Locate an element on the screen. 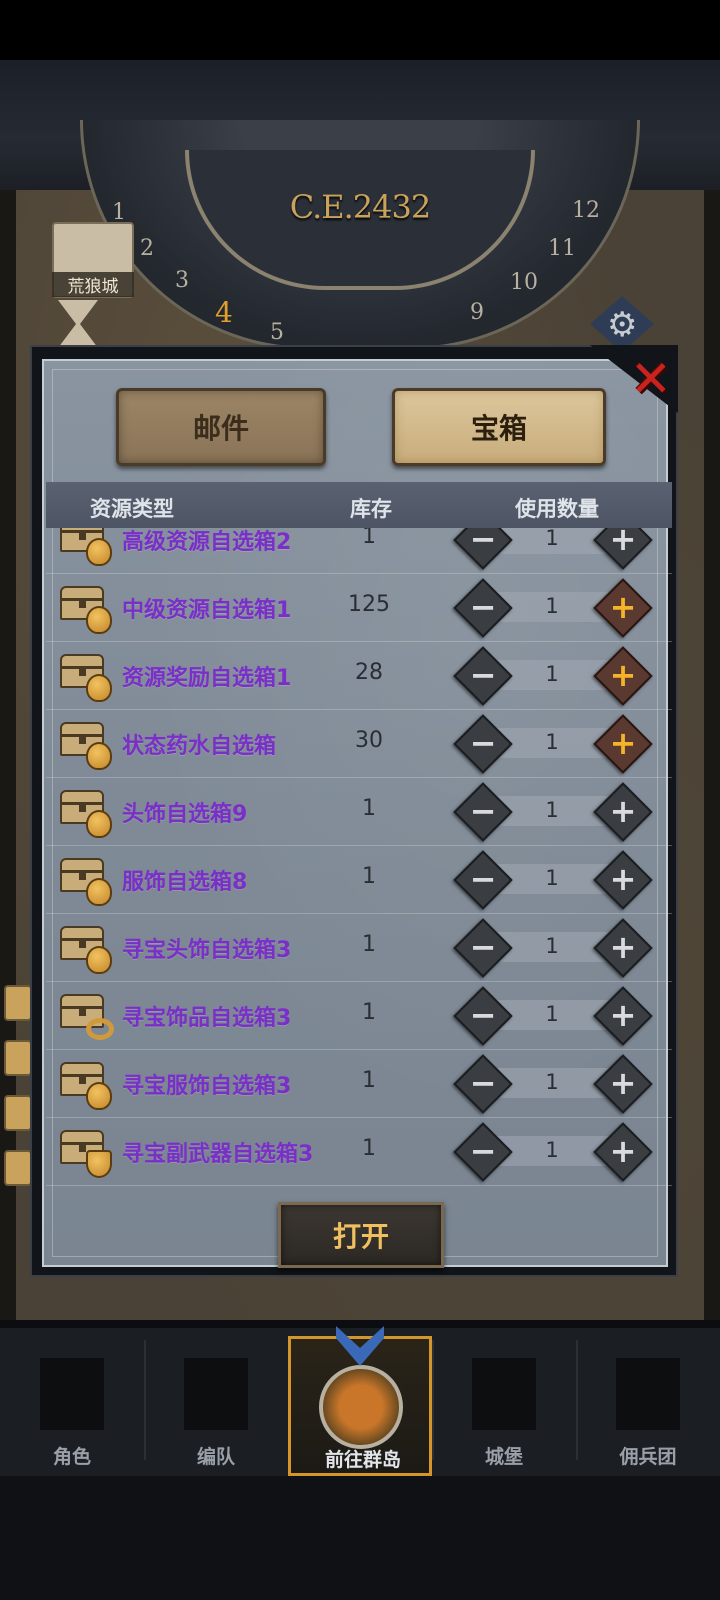 Image resolution: width=720 pixels, height=1600 pixels. nav-item-formation: 编队 is located at coordinates (216, 1406).